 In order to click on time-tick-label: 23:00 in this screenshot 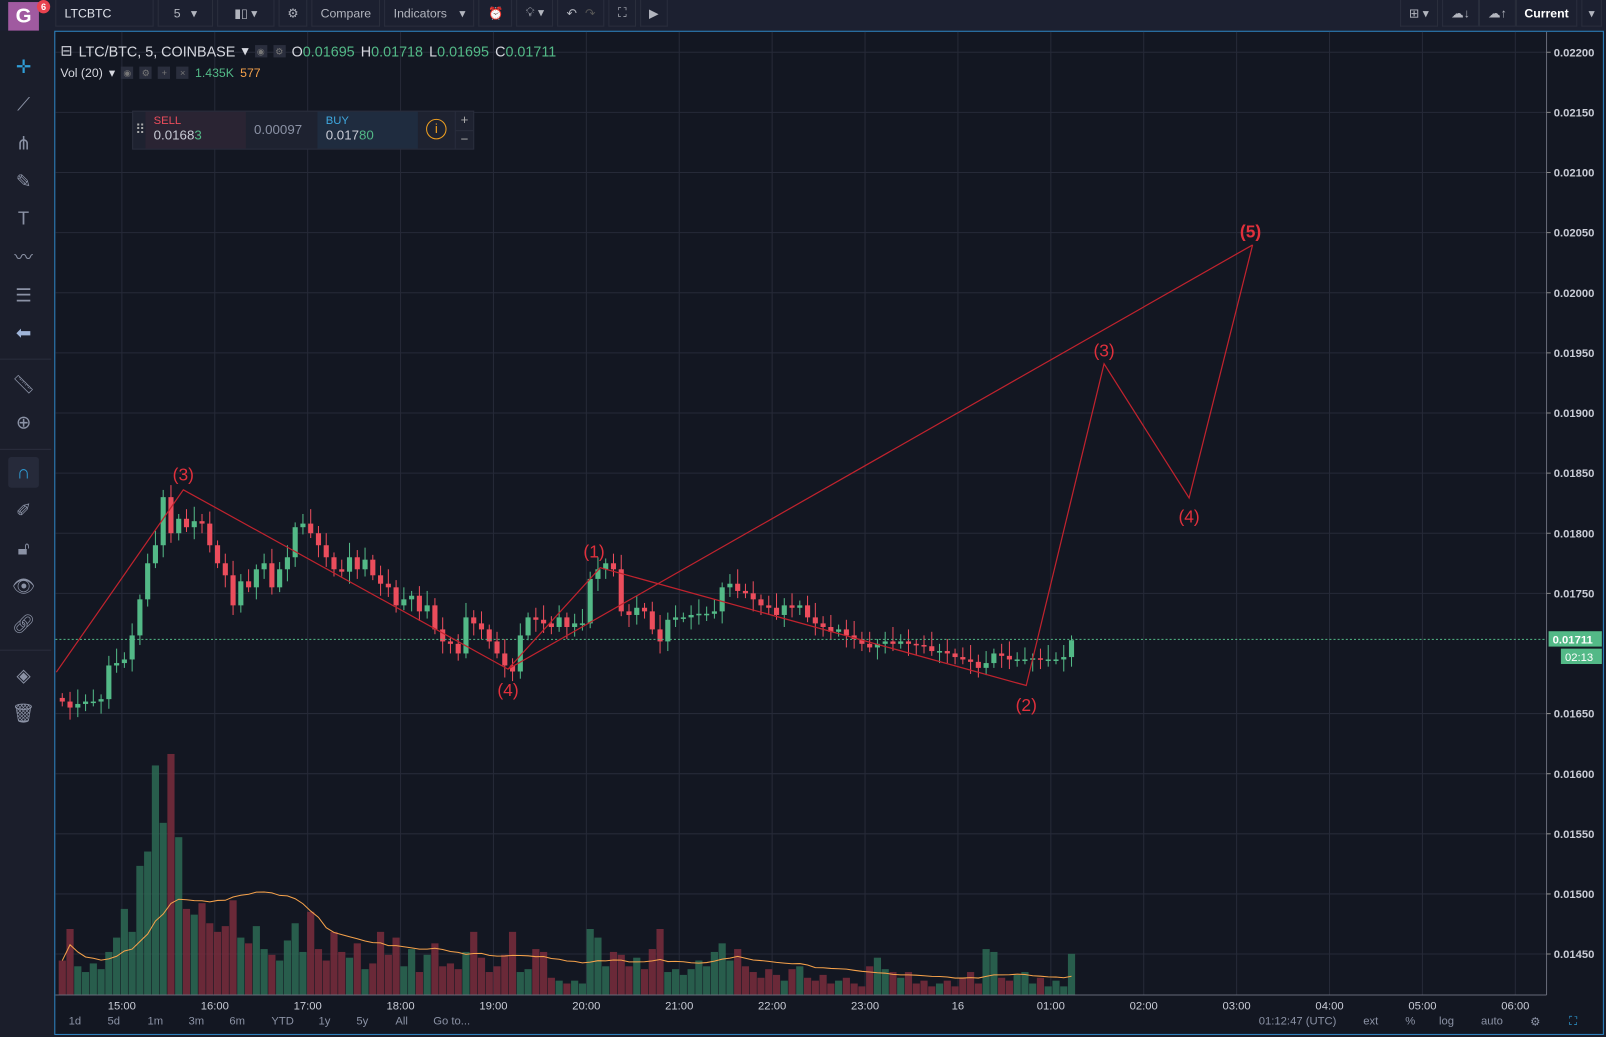, I will do `click(865, 1006)`.